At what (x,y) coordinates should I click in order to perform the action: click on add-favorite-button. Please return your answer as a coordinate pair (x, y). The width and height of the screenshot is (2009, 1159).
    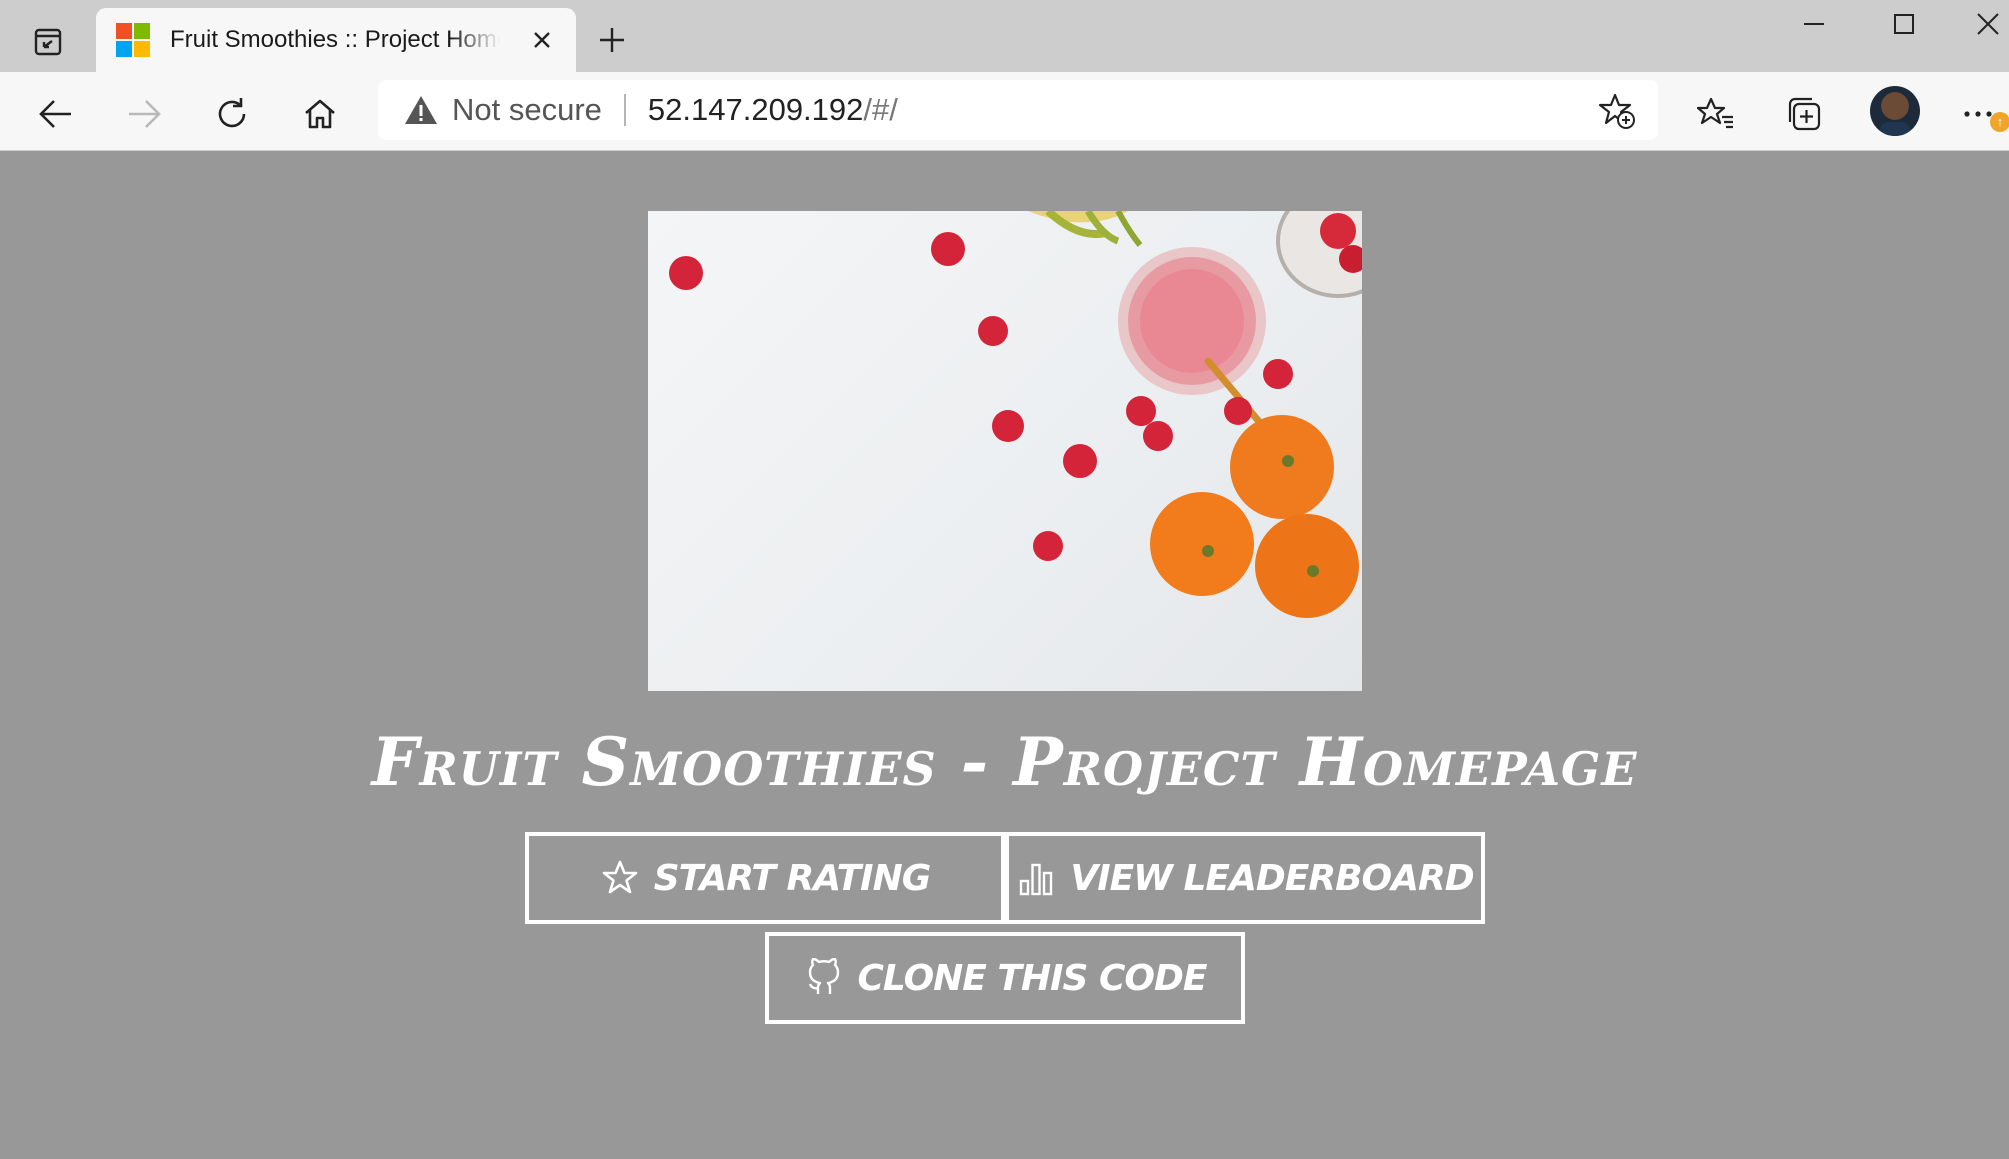
    Looking at the image, I should click on (1617, 111).